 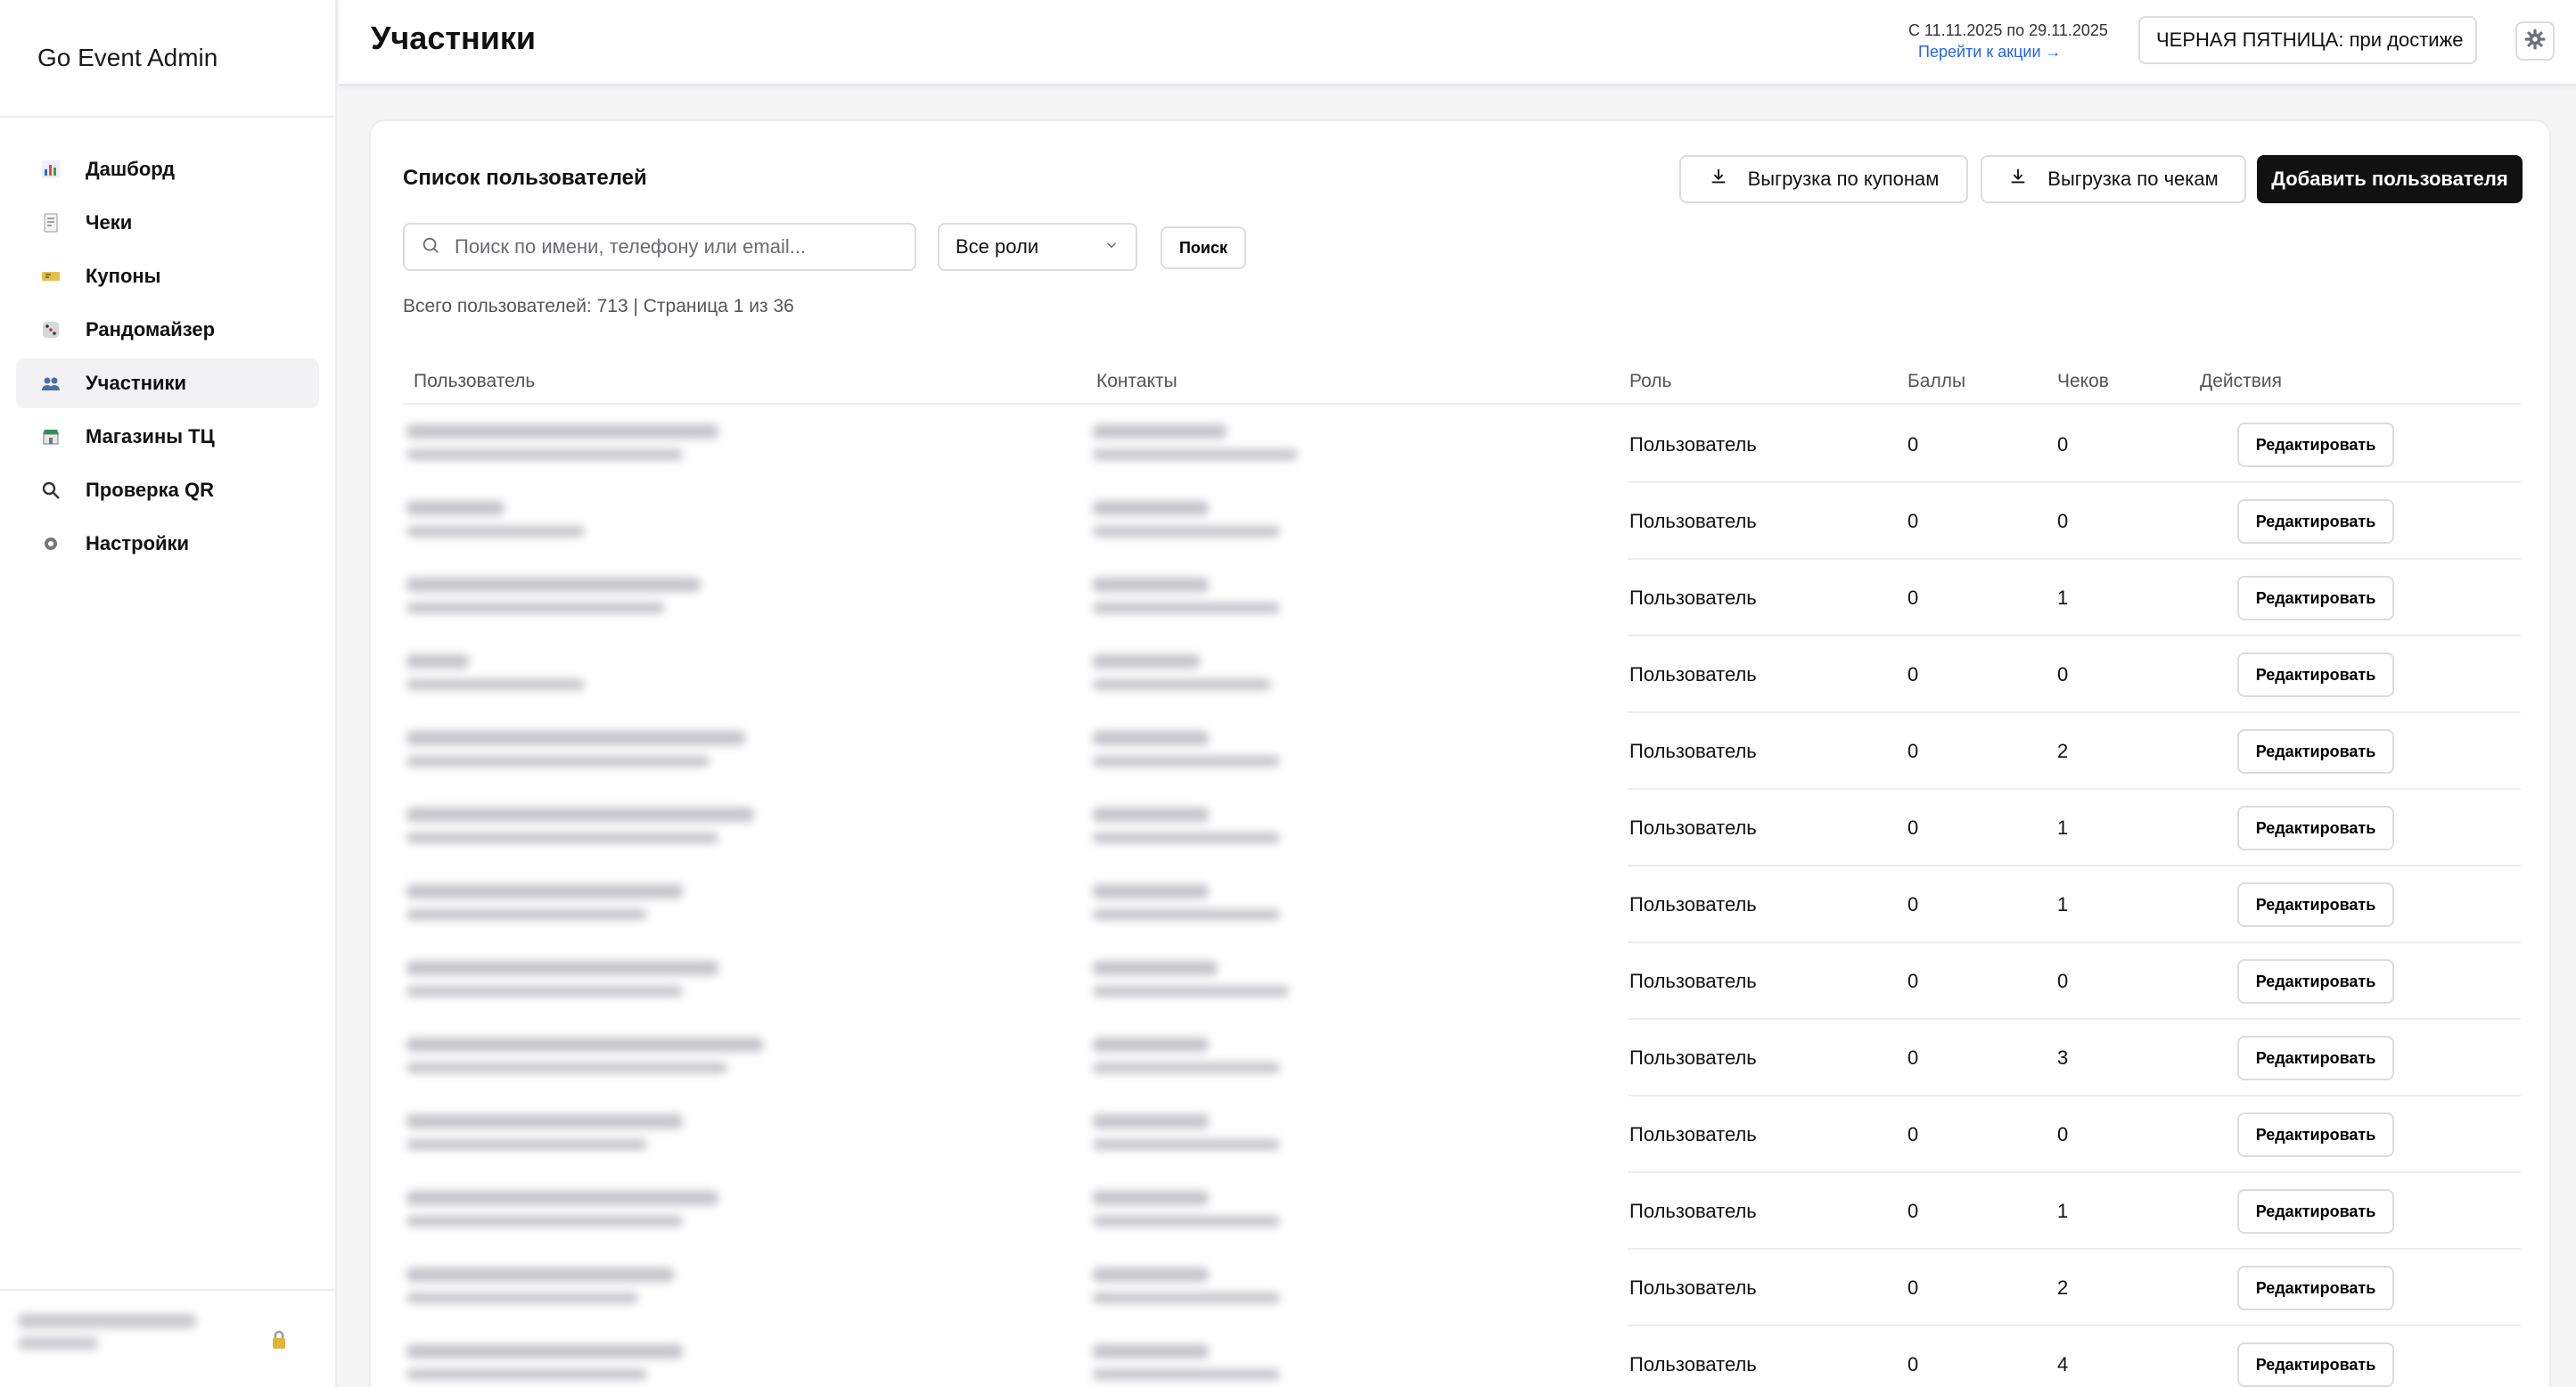 I want to click on add-user-button: Добавить пользователя, so click(x=2390, y=179).